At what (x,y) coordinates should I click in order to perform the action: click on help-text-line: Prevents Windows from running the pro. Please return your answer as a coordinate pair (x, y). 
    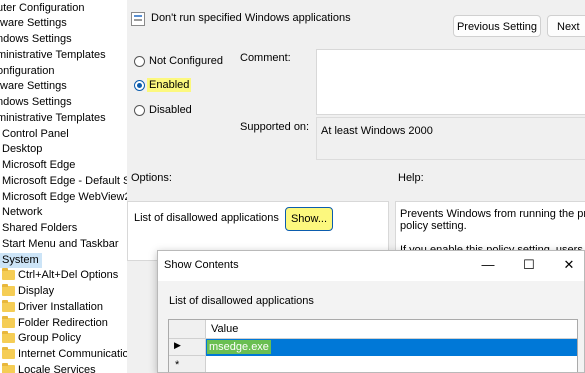
    Looking at the image, I should click on (492, 214).